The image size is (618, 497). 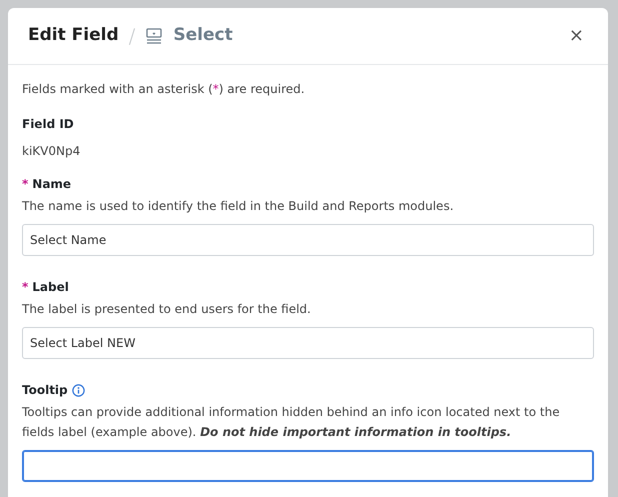 What do you see at coordinates (52, 151) in the screenshot?
I see `field-id-value: kiKV0Np4` at bounding box center [52, 151].